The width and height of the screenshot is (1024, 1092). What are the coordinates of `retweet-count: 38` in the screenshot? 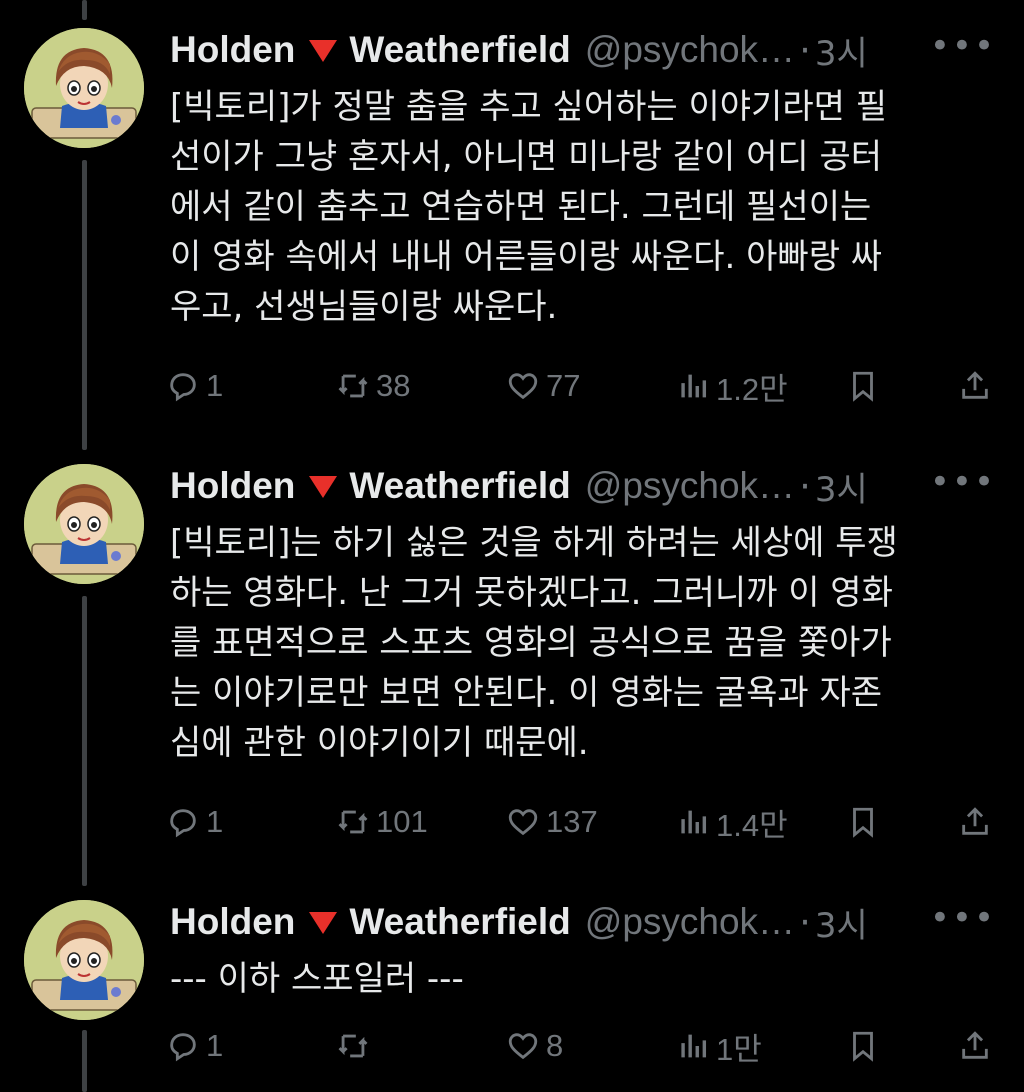 It's located at (393, 385).